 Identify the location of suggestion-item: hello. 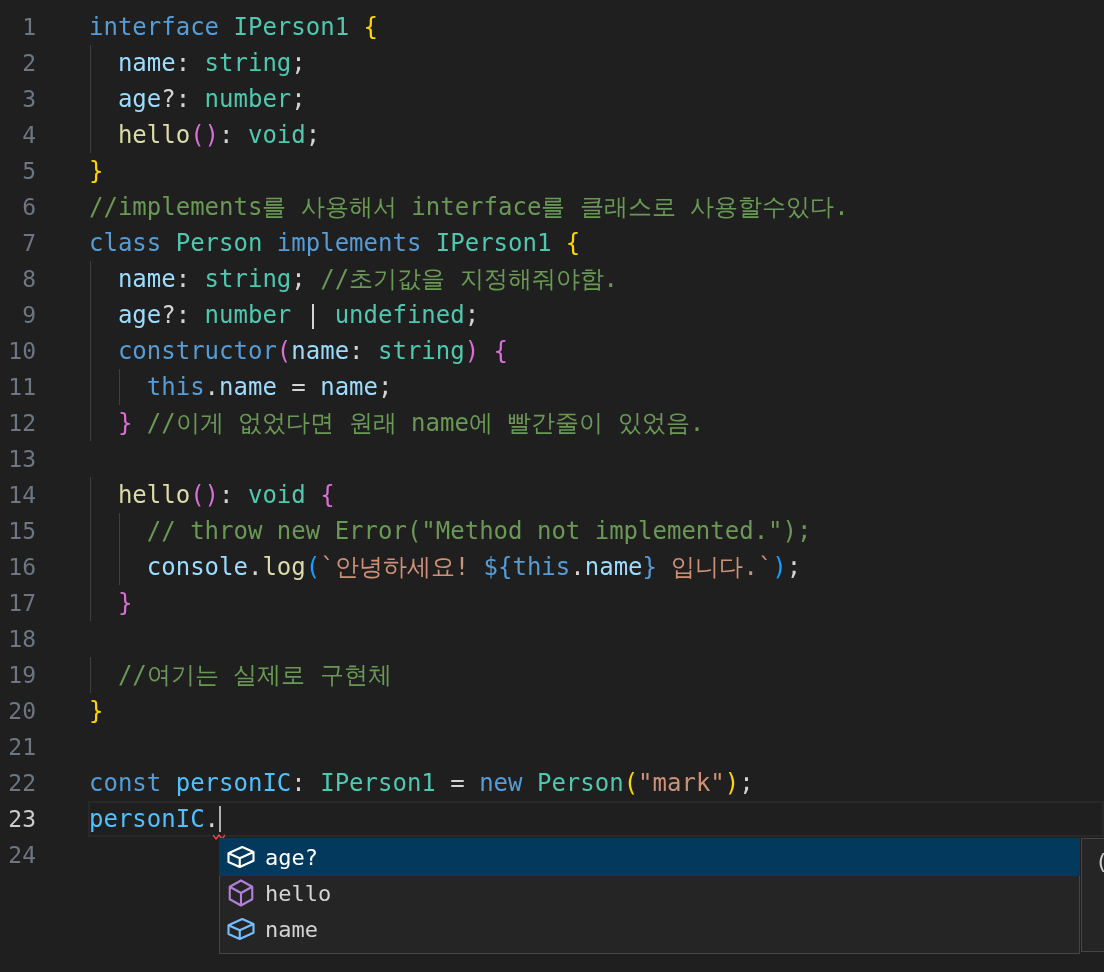
(649, 893).